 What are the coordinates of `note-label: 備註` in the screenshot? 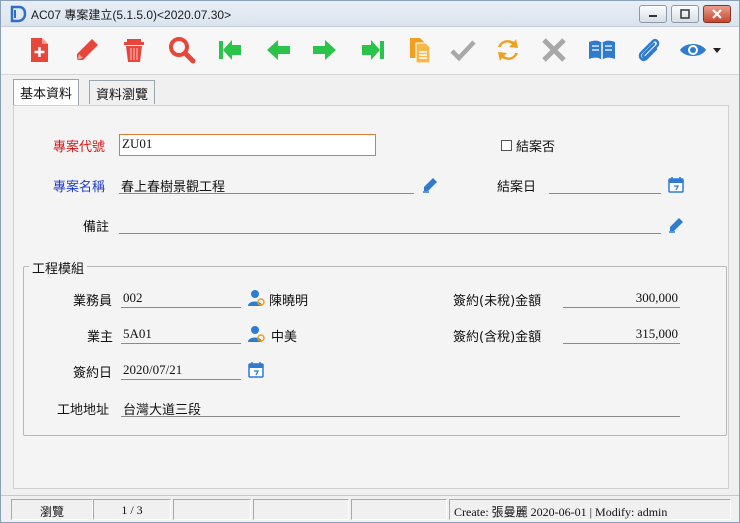 It's located at (96, 227).